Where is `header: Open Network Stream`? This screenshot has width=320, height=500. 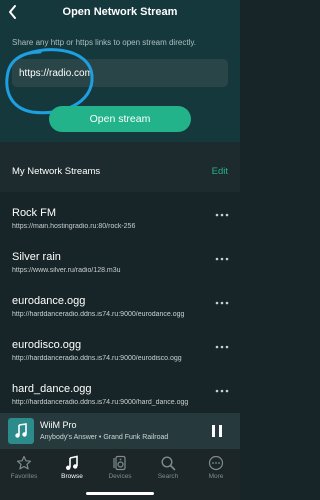
header: Open Network Stream is located at coordinates (120, 14).